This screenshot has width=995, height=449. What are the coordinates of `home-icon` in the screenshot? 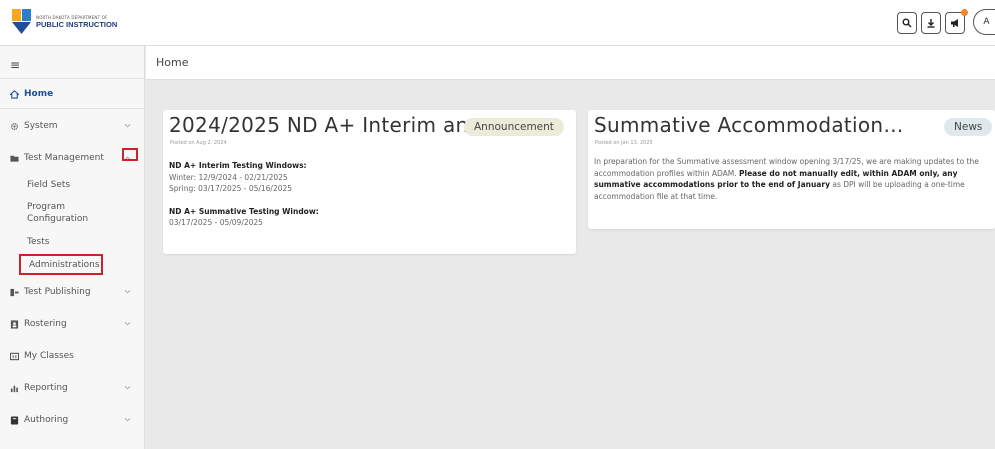 It's located at (14, 94).